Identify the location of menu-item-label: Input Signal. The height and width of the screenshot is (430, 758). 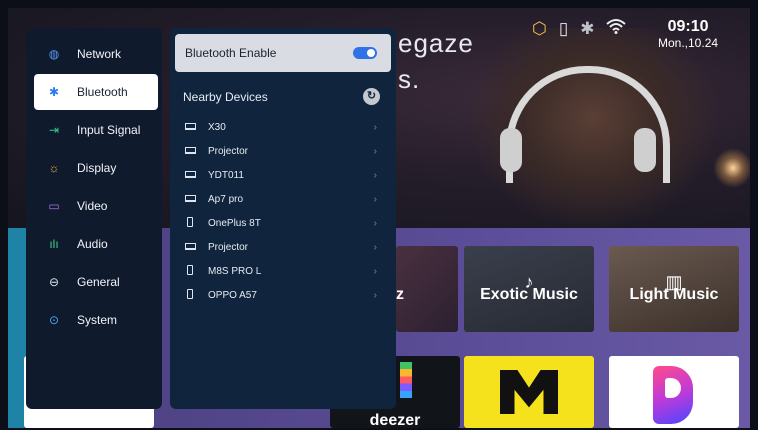
(109, 130).